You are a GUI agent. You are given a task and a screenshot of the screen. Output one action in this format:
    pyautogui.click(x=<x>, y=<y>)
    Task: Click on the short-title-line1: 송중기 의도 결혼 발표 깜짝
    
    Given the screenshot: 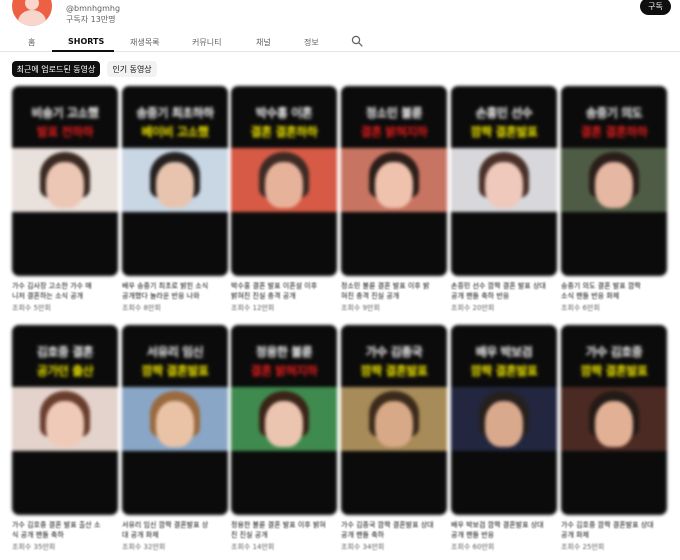 What is the action you would take?
    pyautogui.click(x=614, y=286)
    